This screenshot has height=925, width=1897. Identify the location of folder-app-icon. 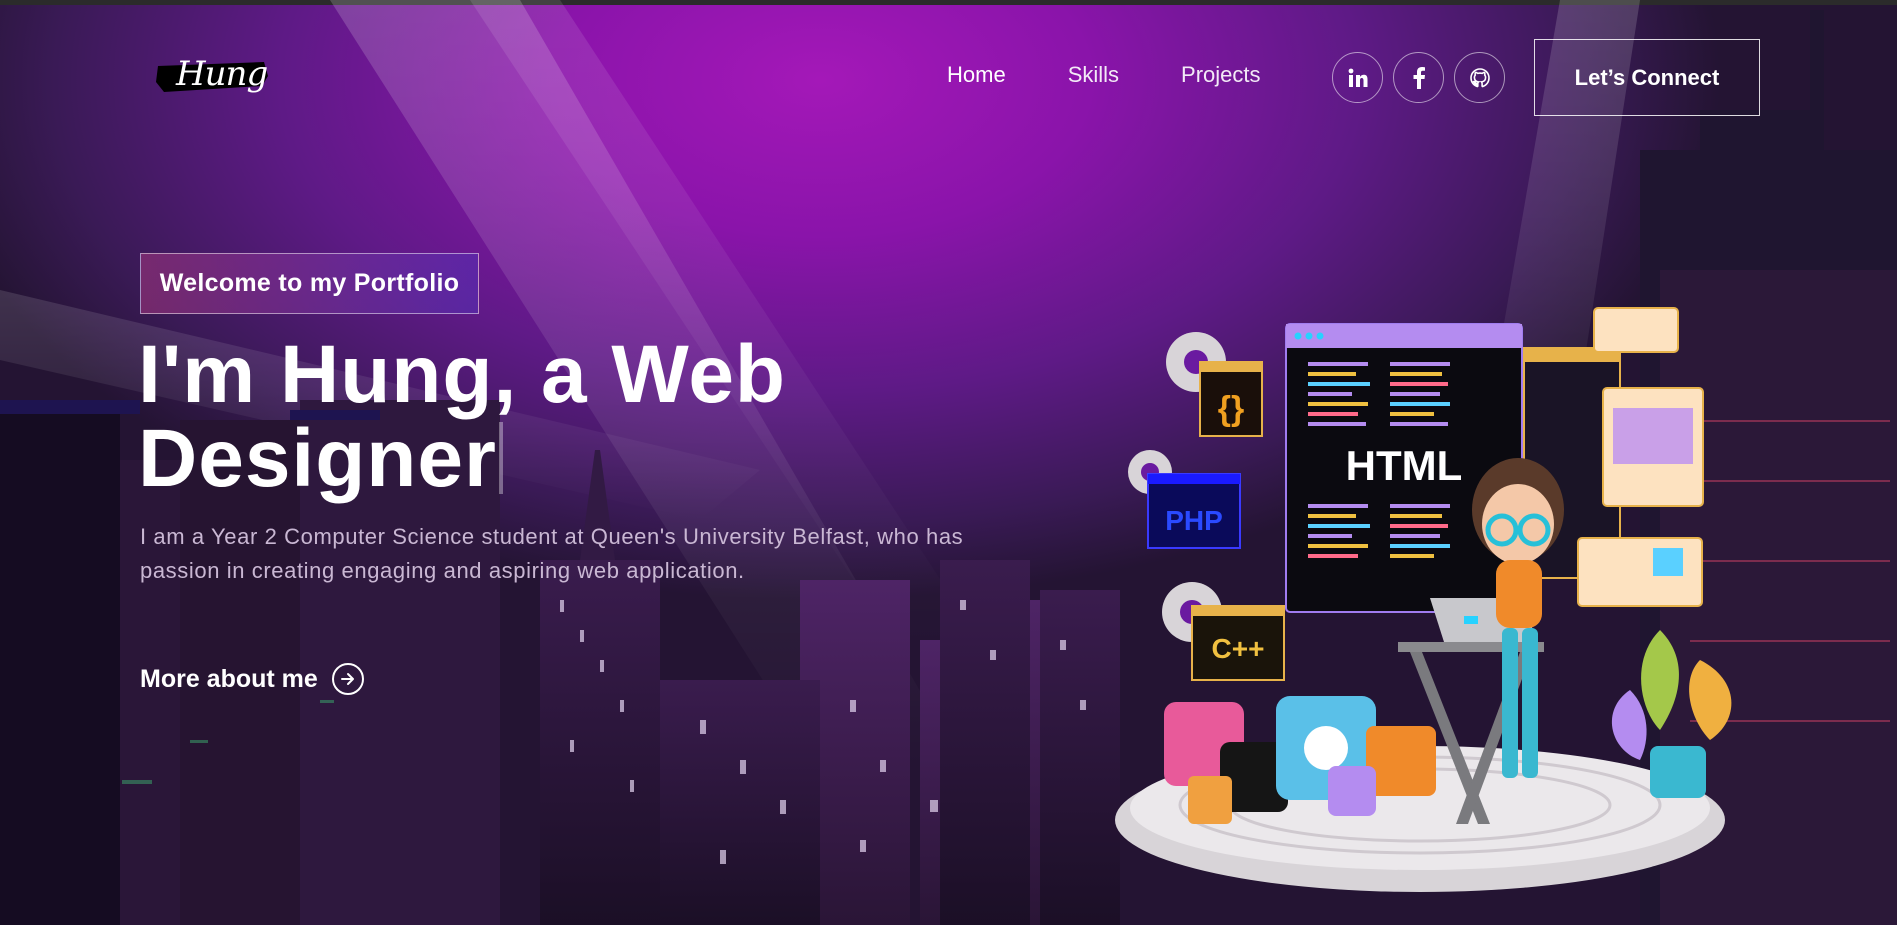
(1401, 761).